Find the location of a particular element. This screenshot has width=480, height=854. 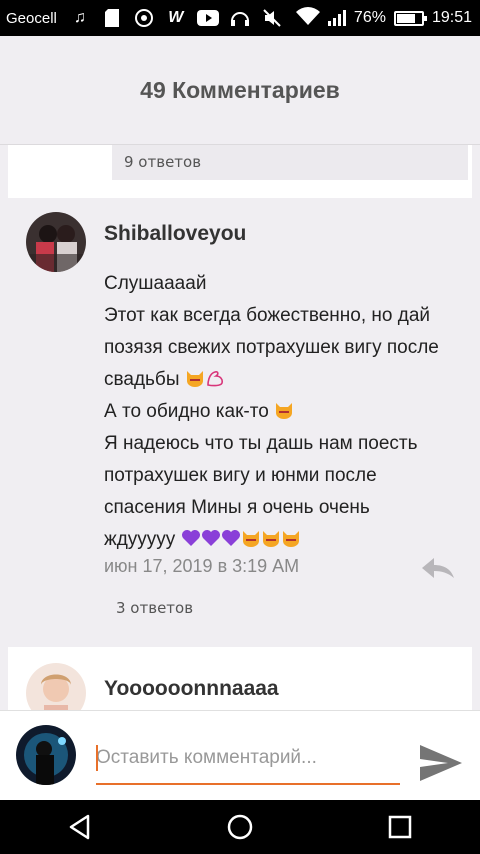

page-title: 49 Комментариев is located at coordinates (240, 89).